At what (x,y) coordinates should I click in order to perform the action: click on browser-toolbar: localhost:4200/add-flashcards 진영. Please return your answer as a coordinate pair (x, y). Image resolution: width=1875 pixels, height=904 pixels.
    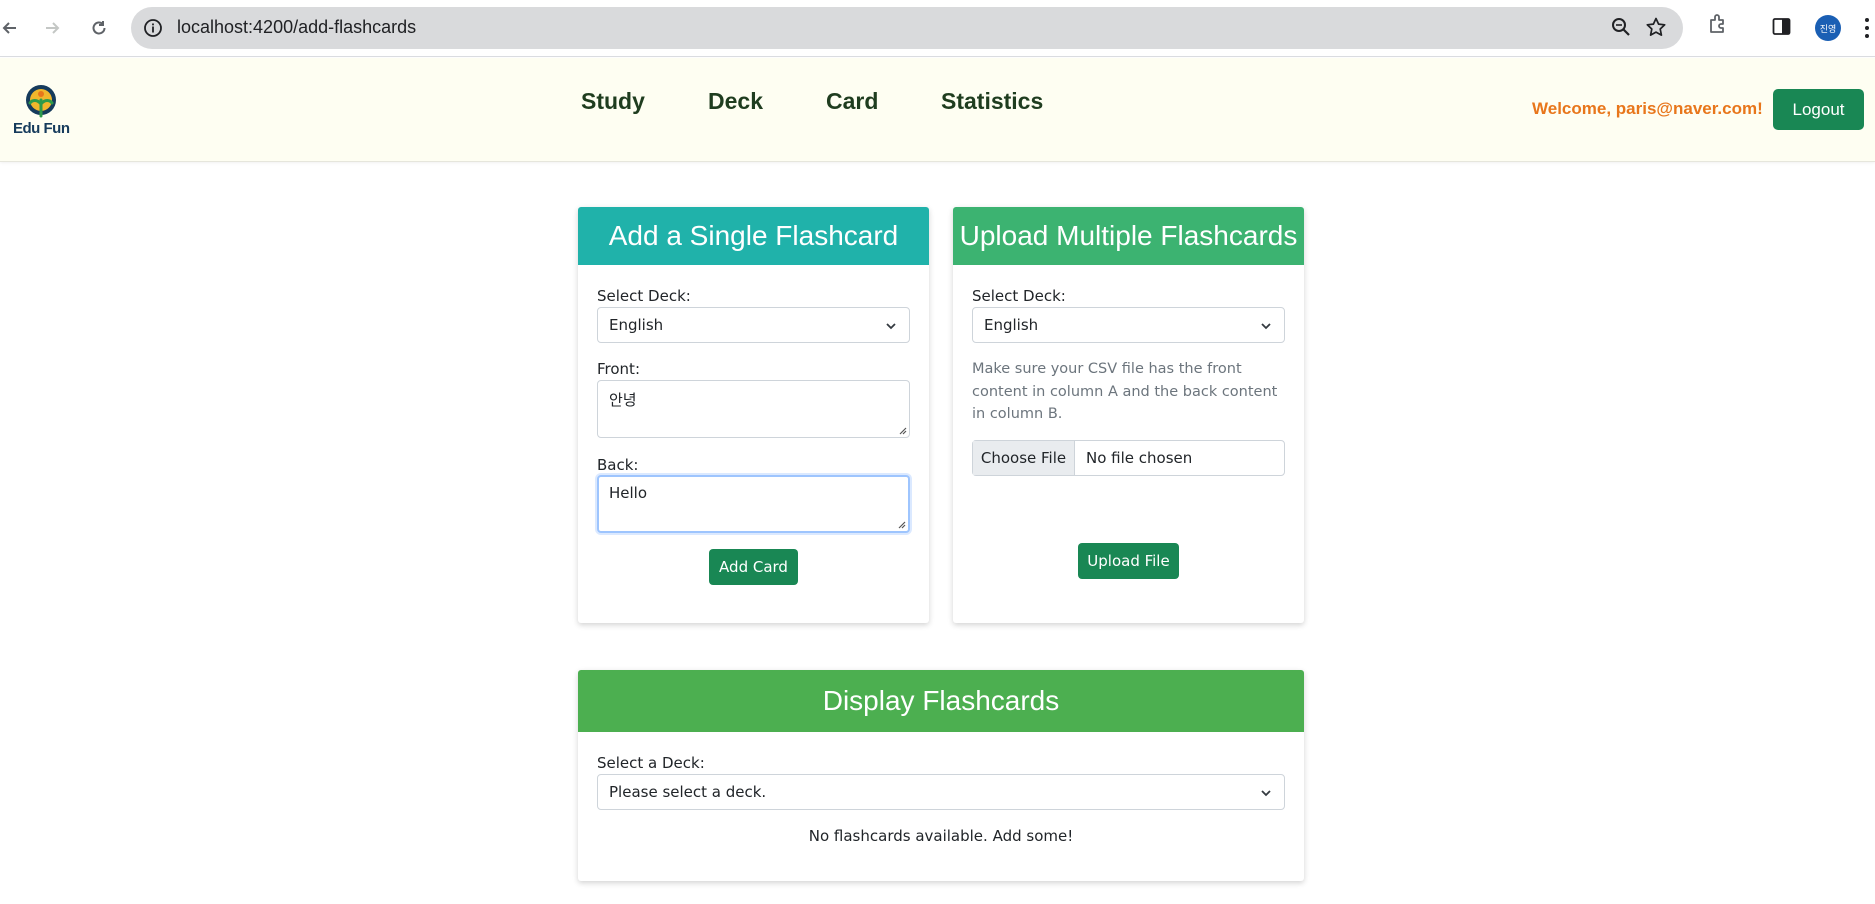
    Looking at the image, I should click on (937, 28).